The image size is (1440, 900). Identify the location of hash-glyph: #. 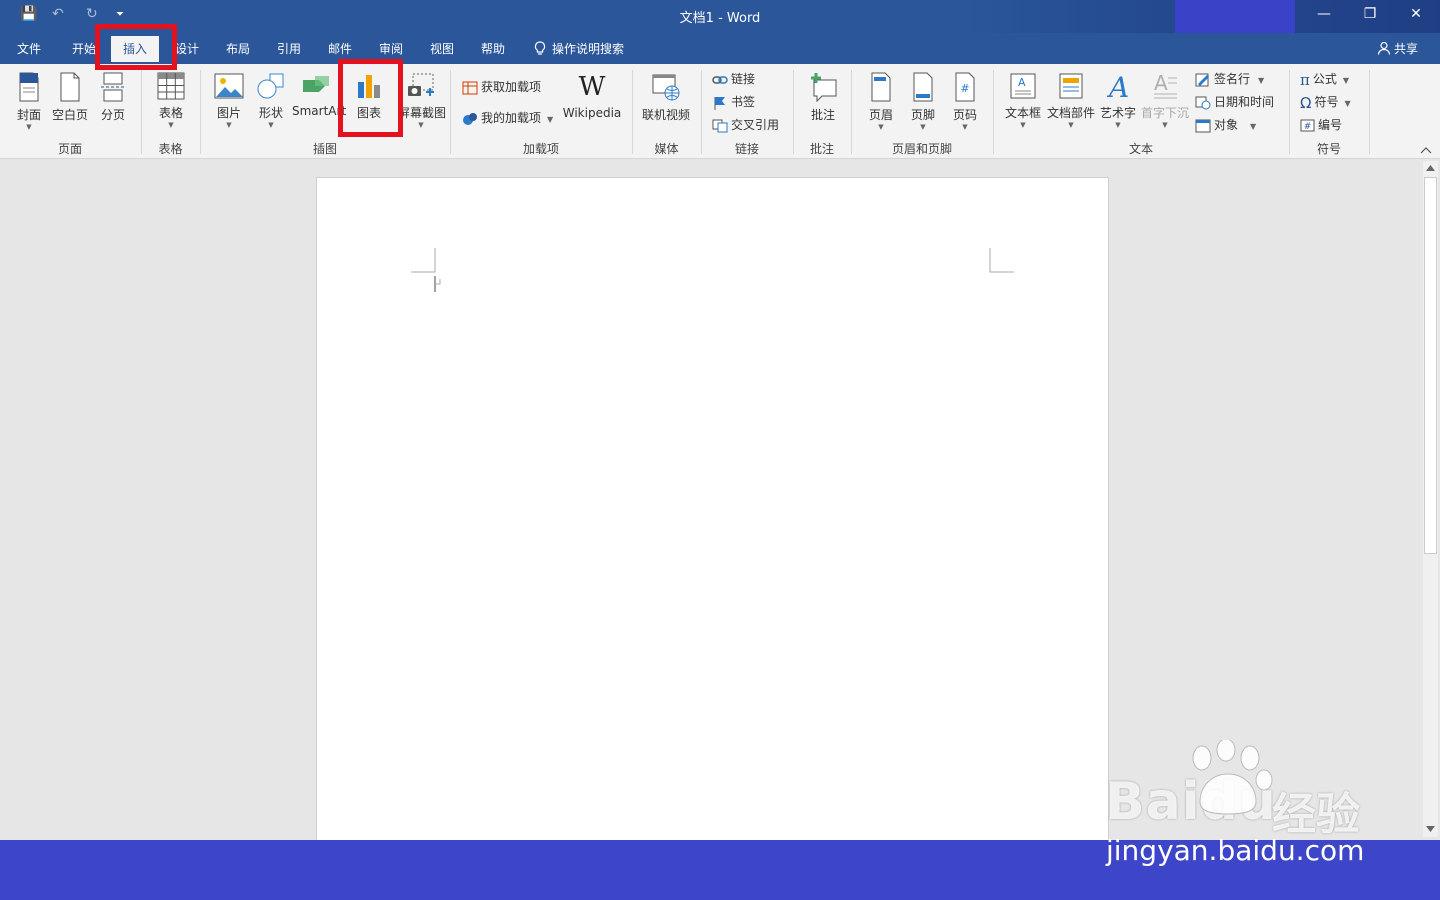
(964, 88).